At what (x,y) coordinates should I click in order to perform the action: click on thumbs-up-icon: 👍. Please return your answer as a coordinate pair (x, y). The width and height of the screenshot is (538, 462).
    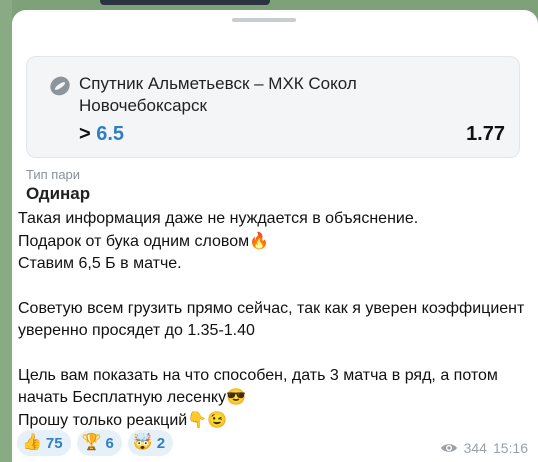
    Looking at the image, I should click on (32, 442).